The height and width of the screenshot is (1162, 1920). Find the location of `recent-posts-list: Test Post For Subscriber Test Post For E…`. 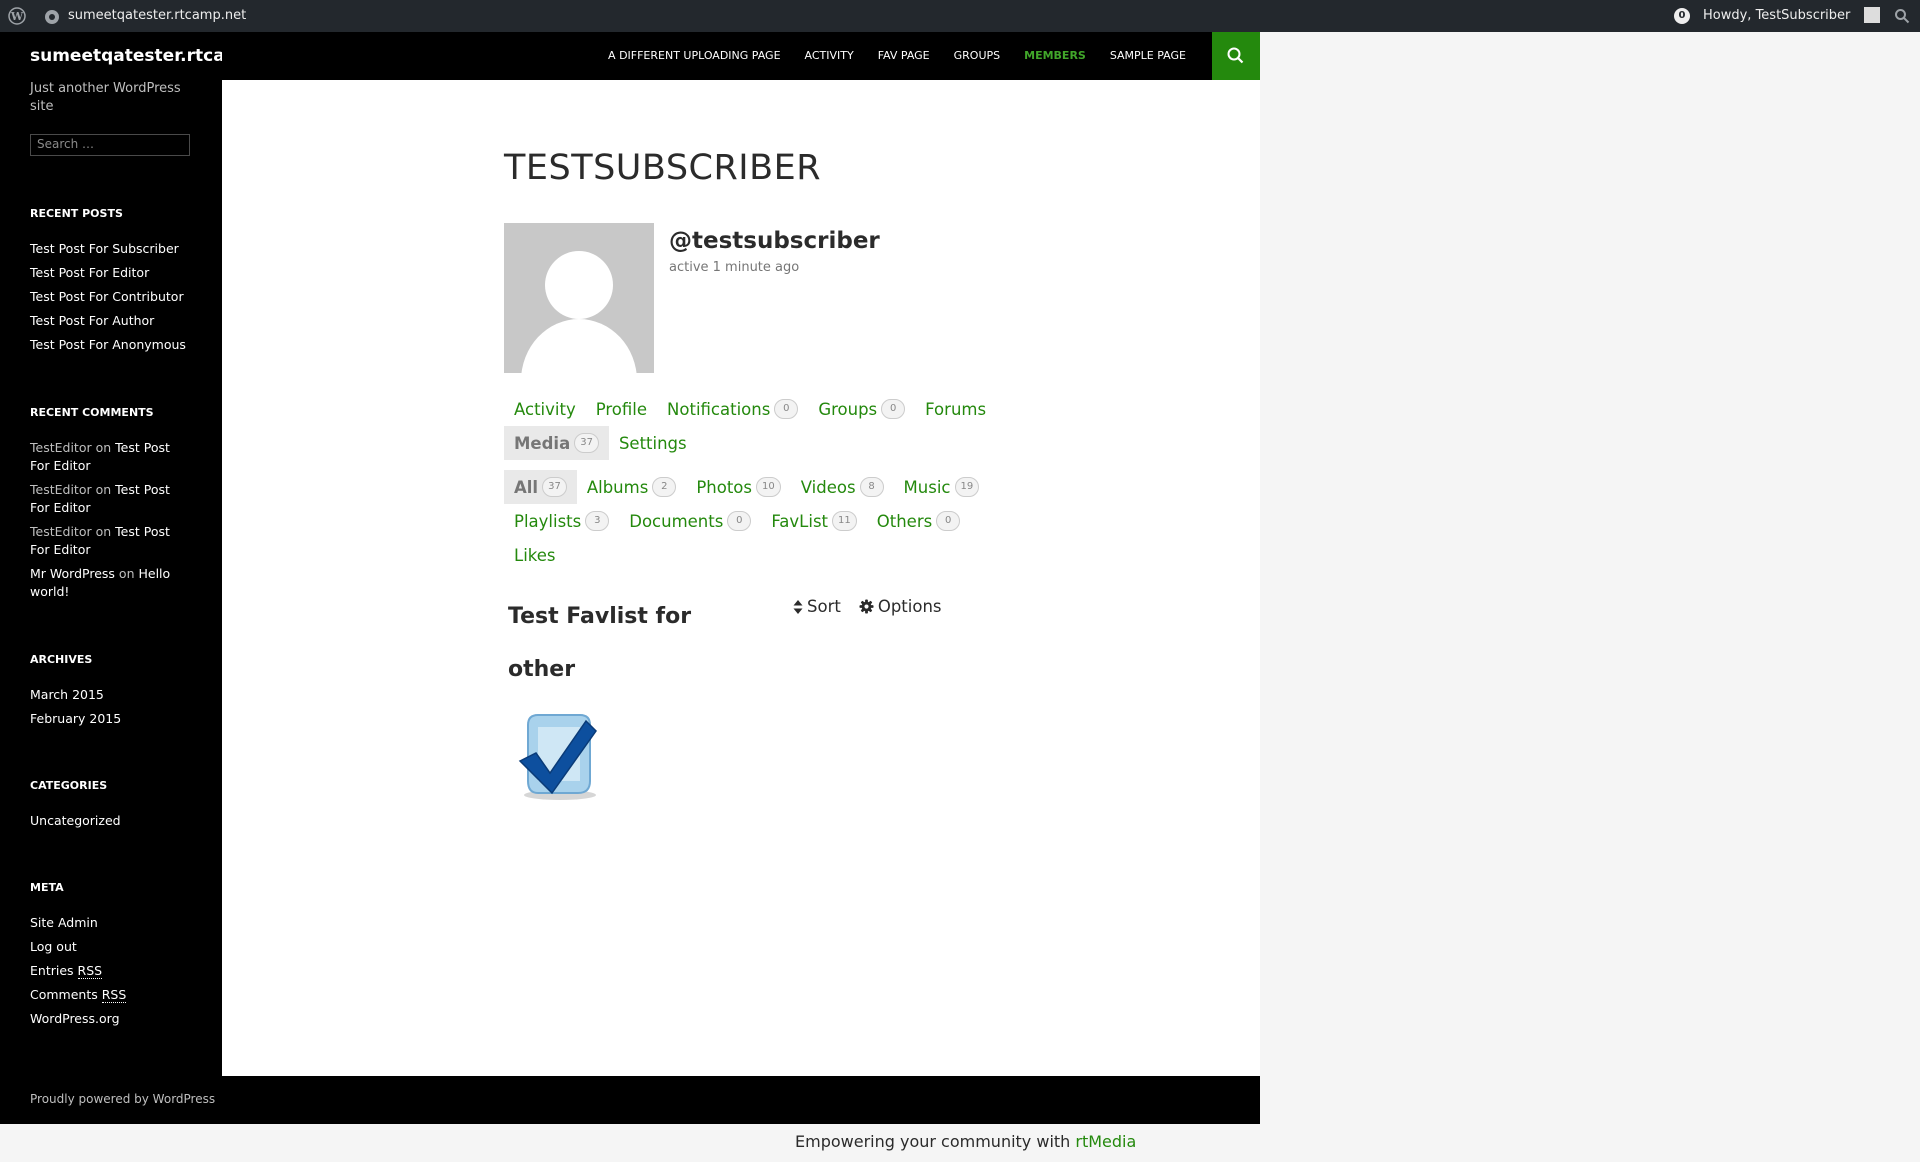

recent-posts-list: Test Post For Subscriber Test Post For E… is located at coordinates (115, 300).